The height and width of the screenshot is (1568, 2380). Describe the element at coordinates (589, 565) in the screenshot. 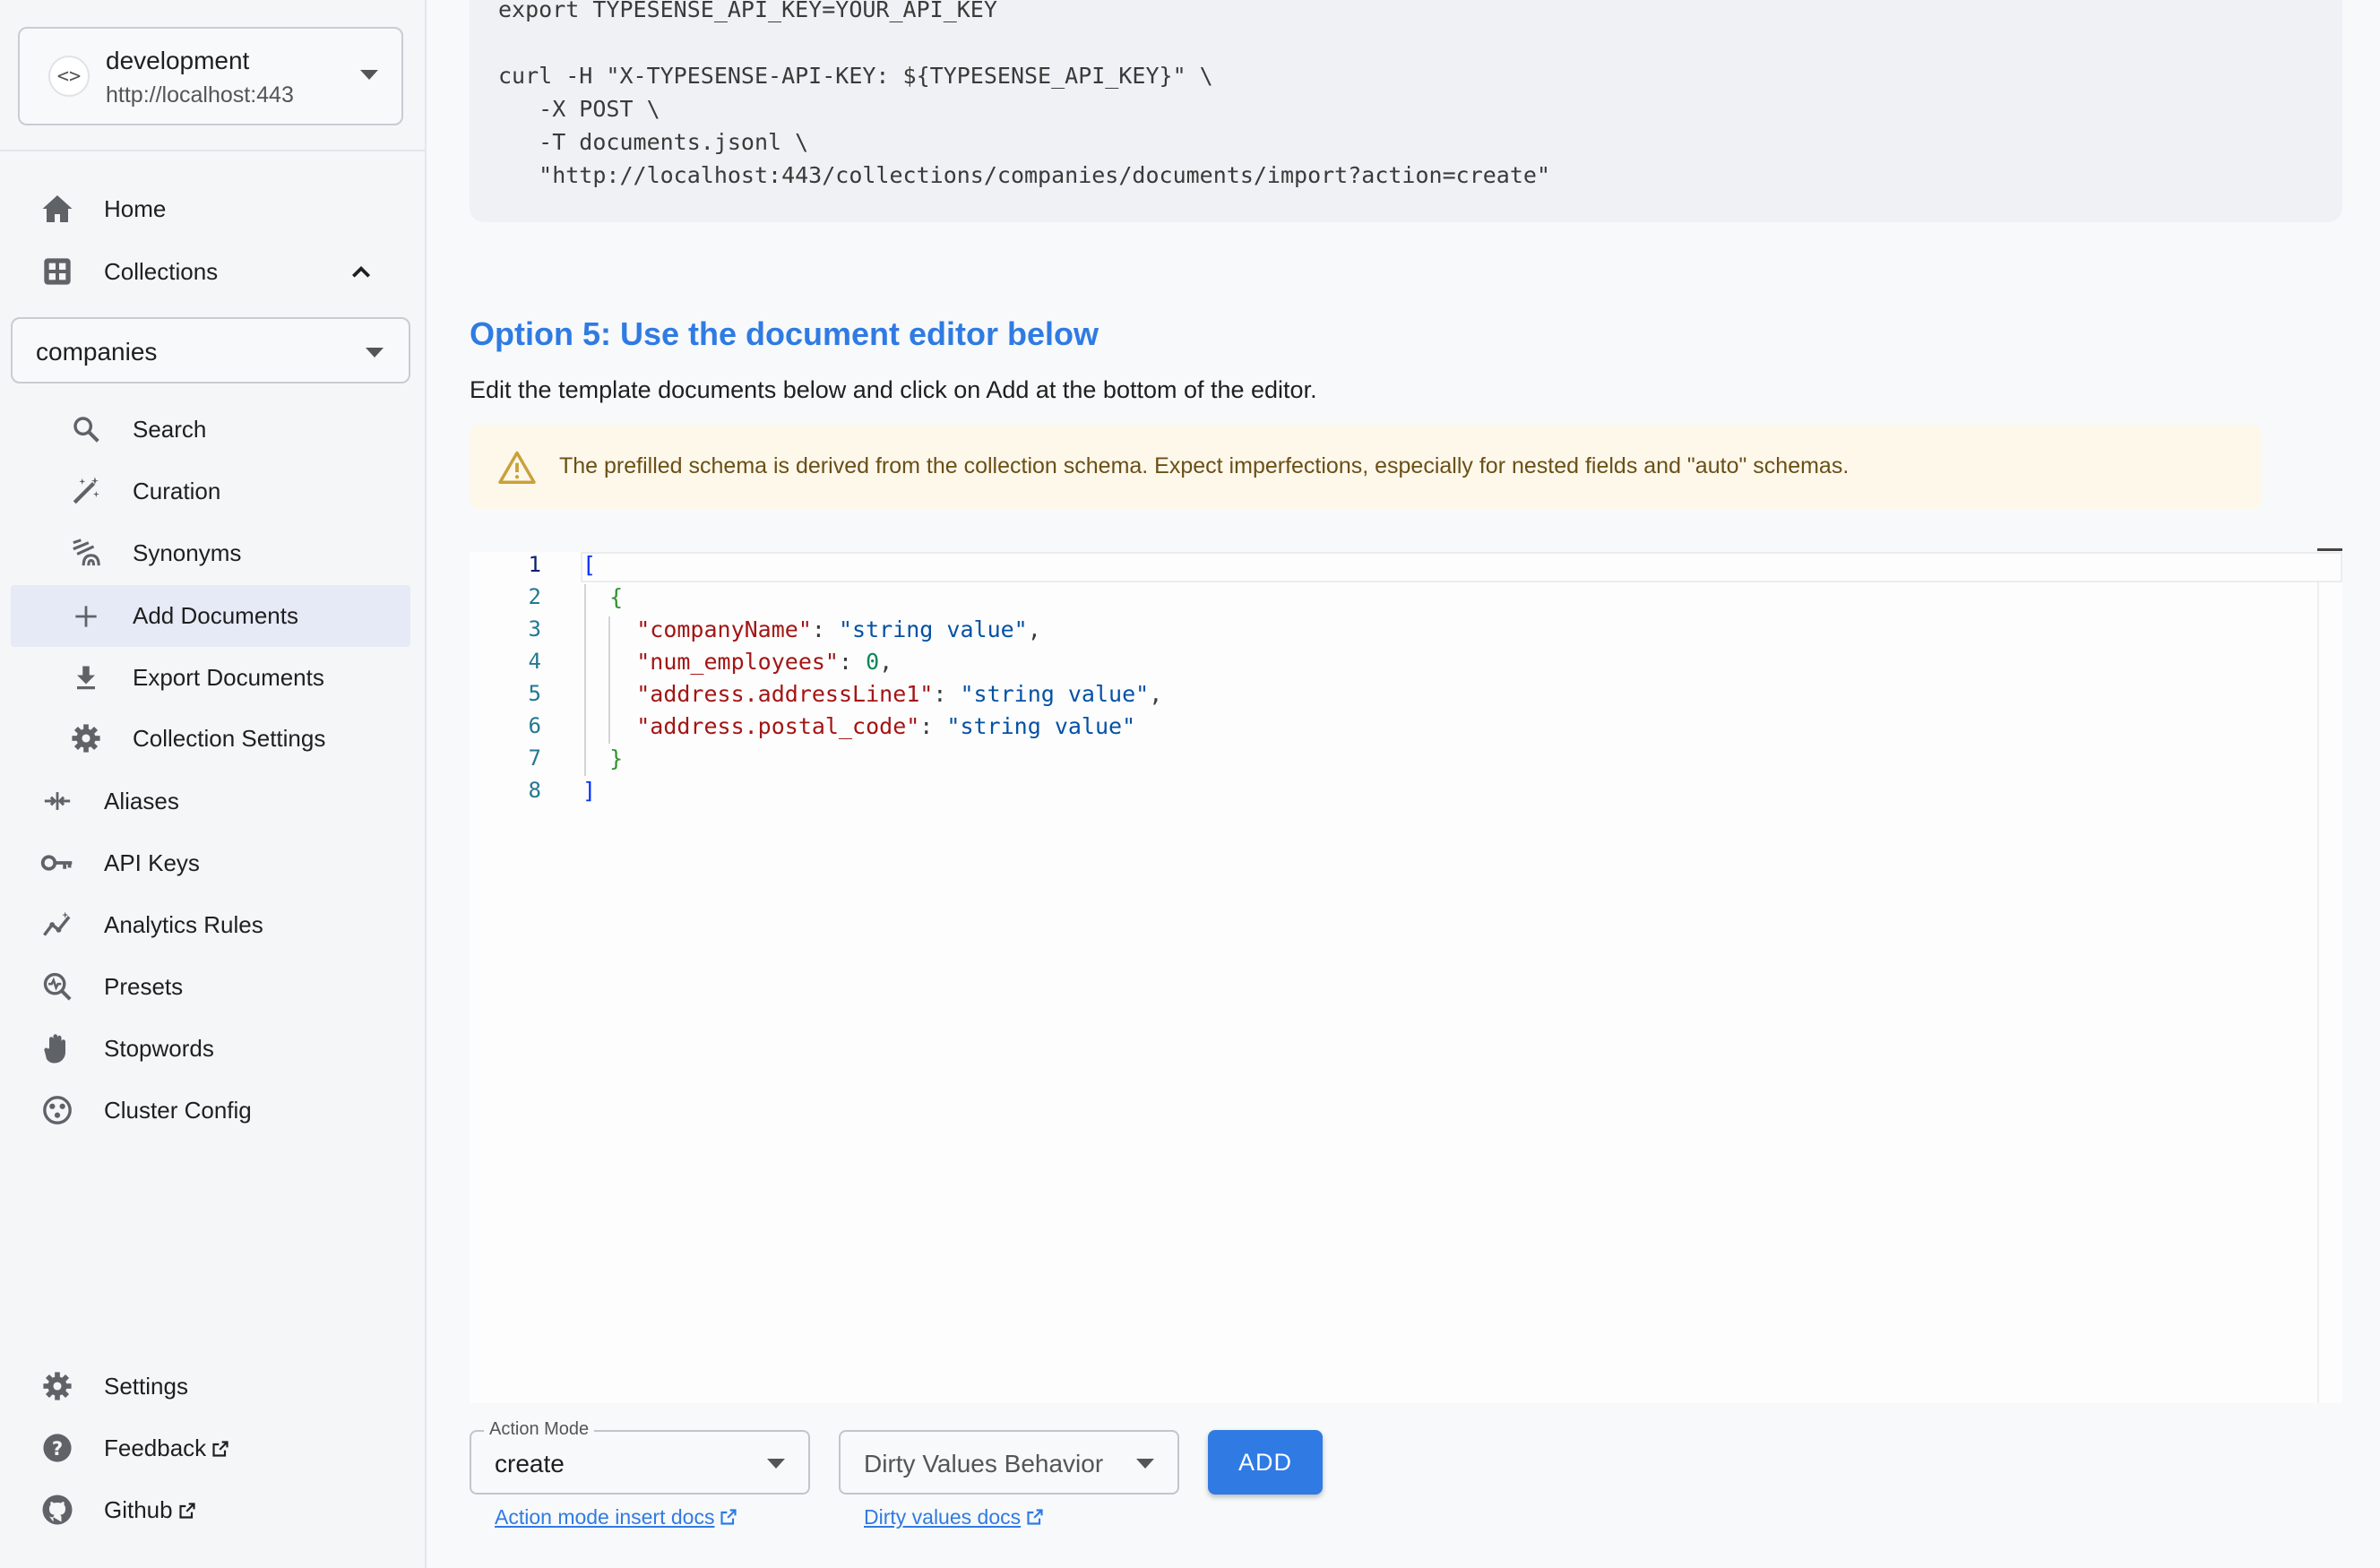

I see `code-line: [` at that location.